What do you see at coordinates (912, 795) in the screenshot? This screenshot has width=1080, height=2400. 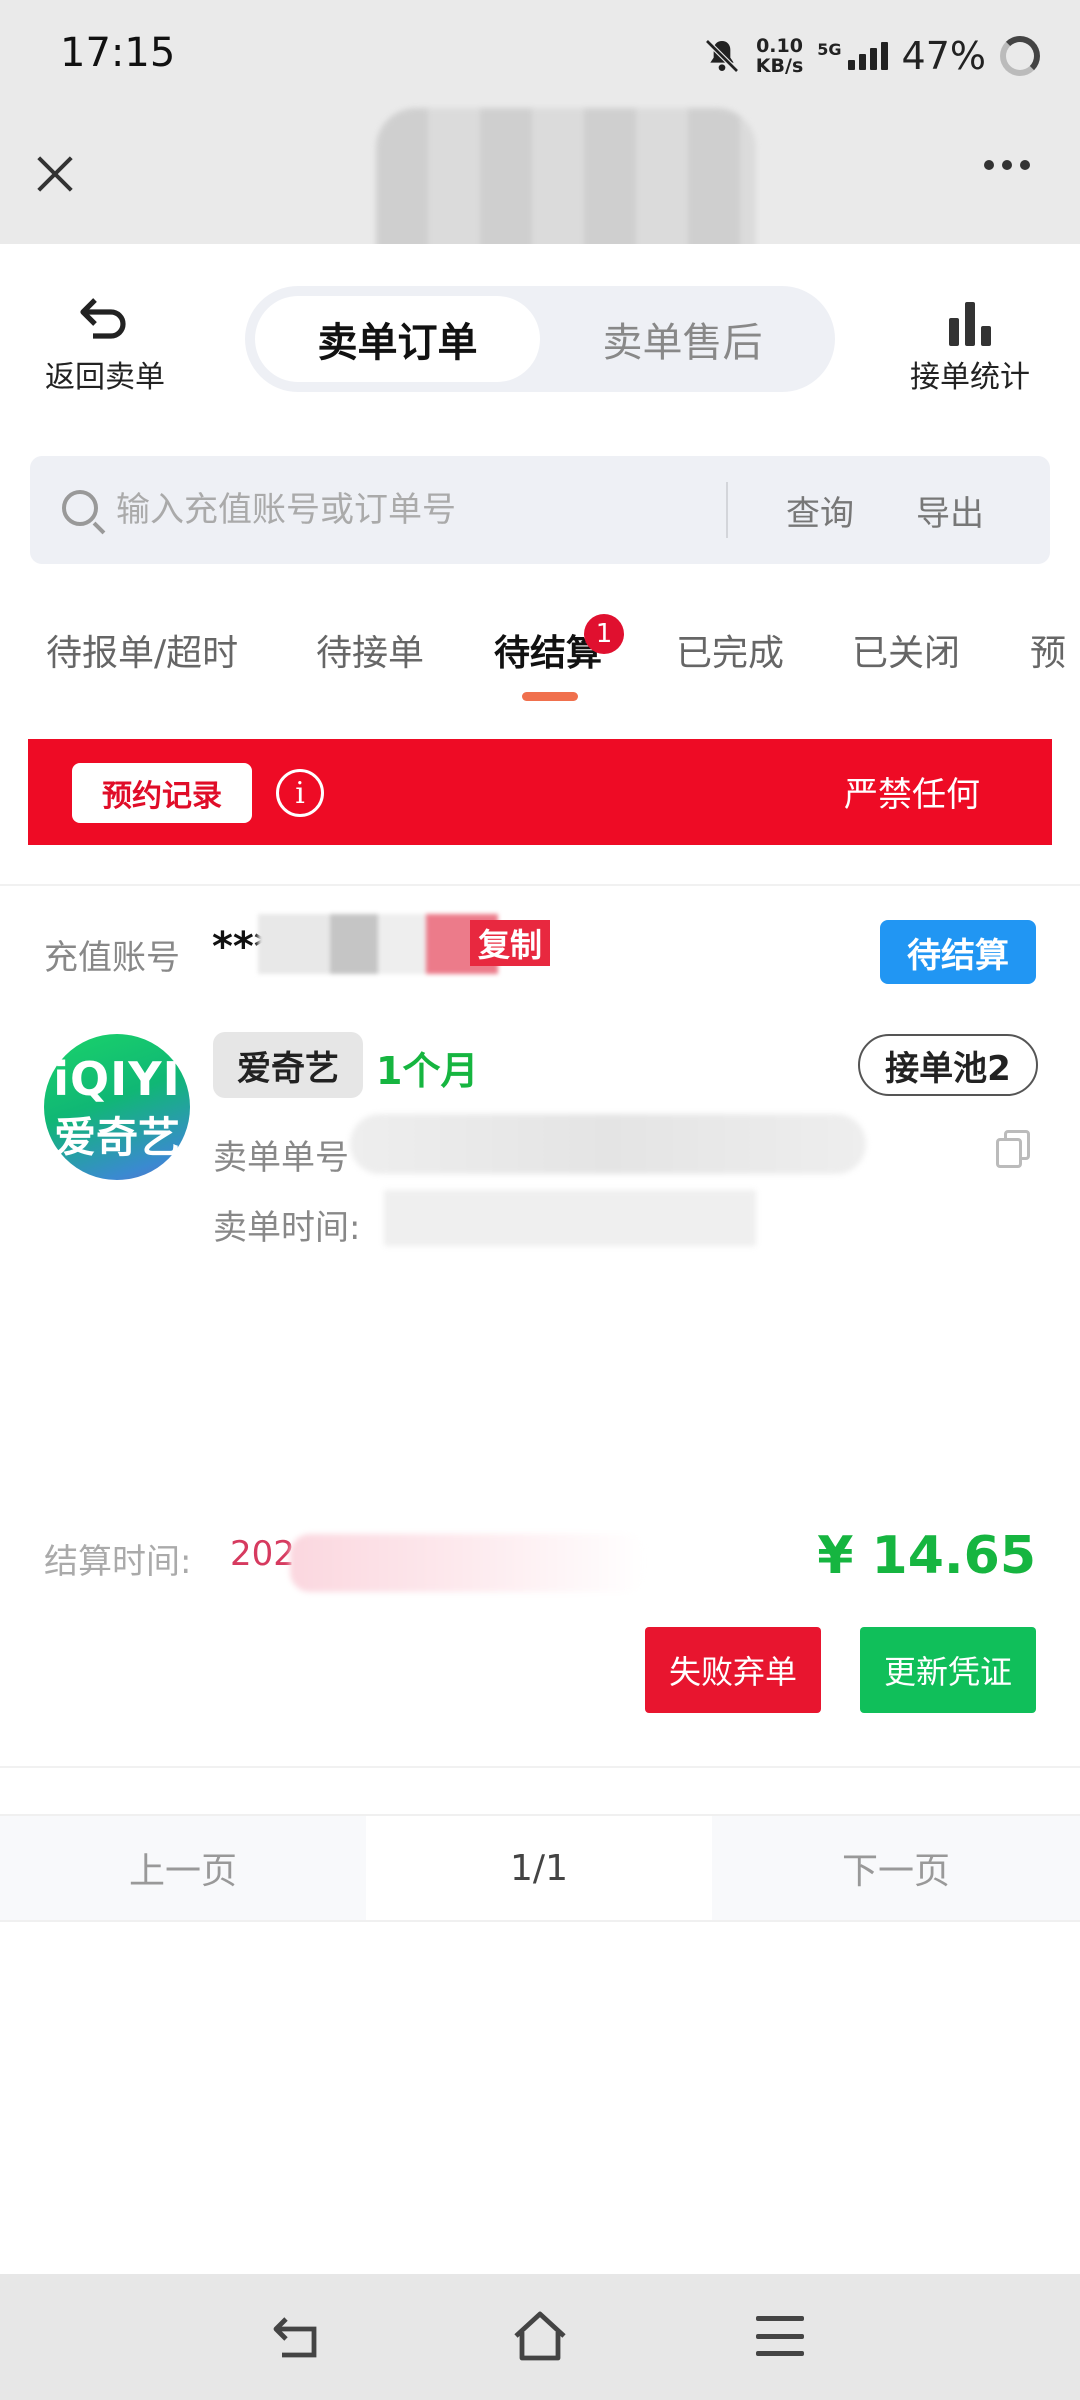 I see `notice-marquee: 严禁任何` at bounding box center [912, 795].